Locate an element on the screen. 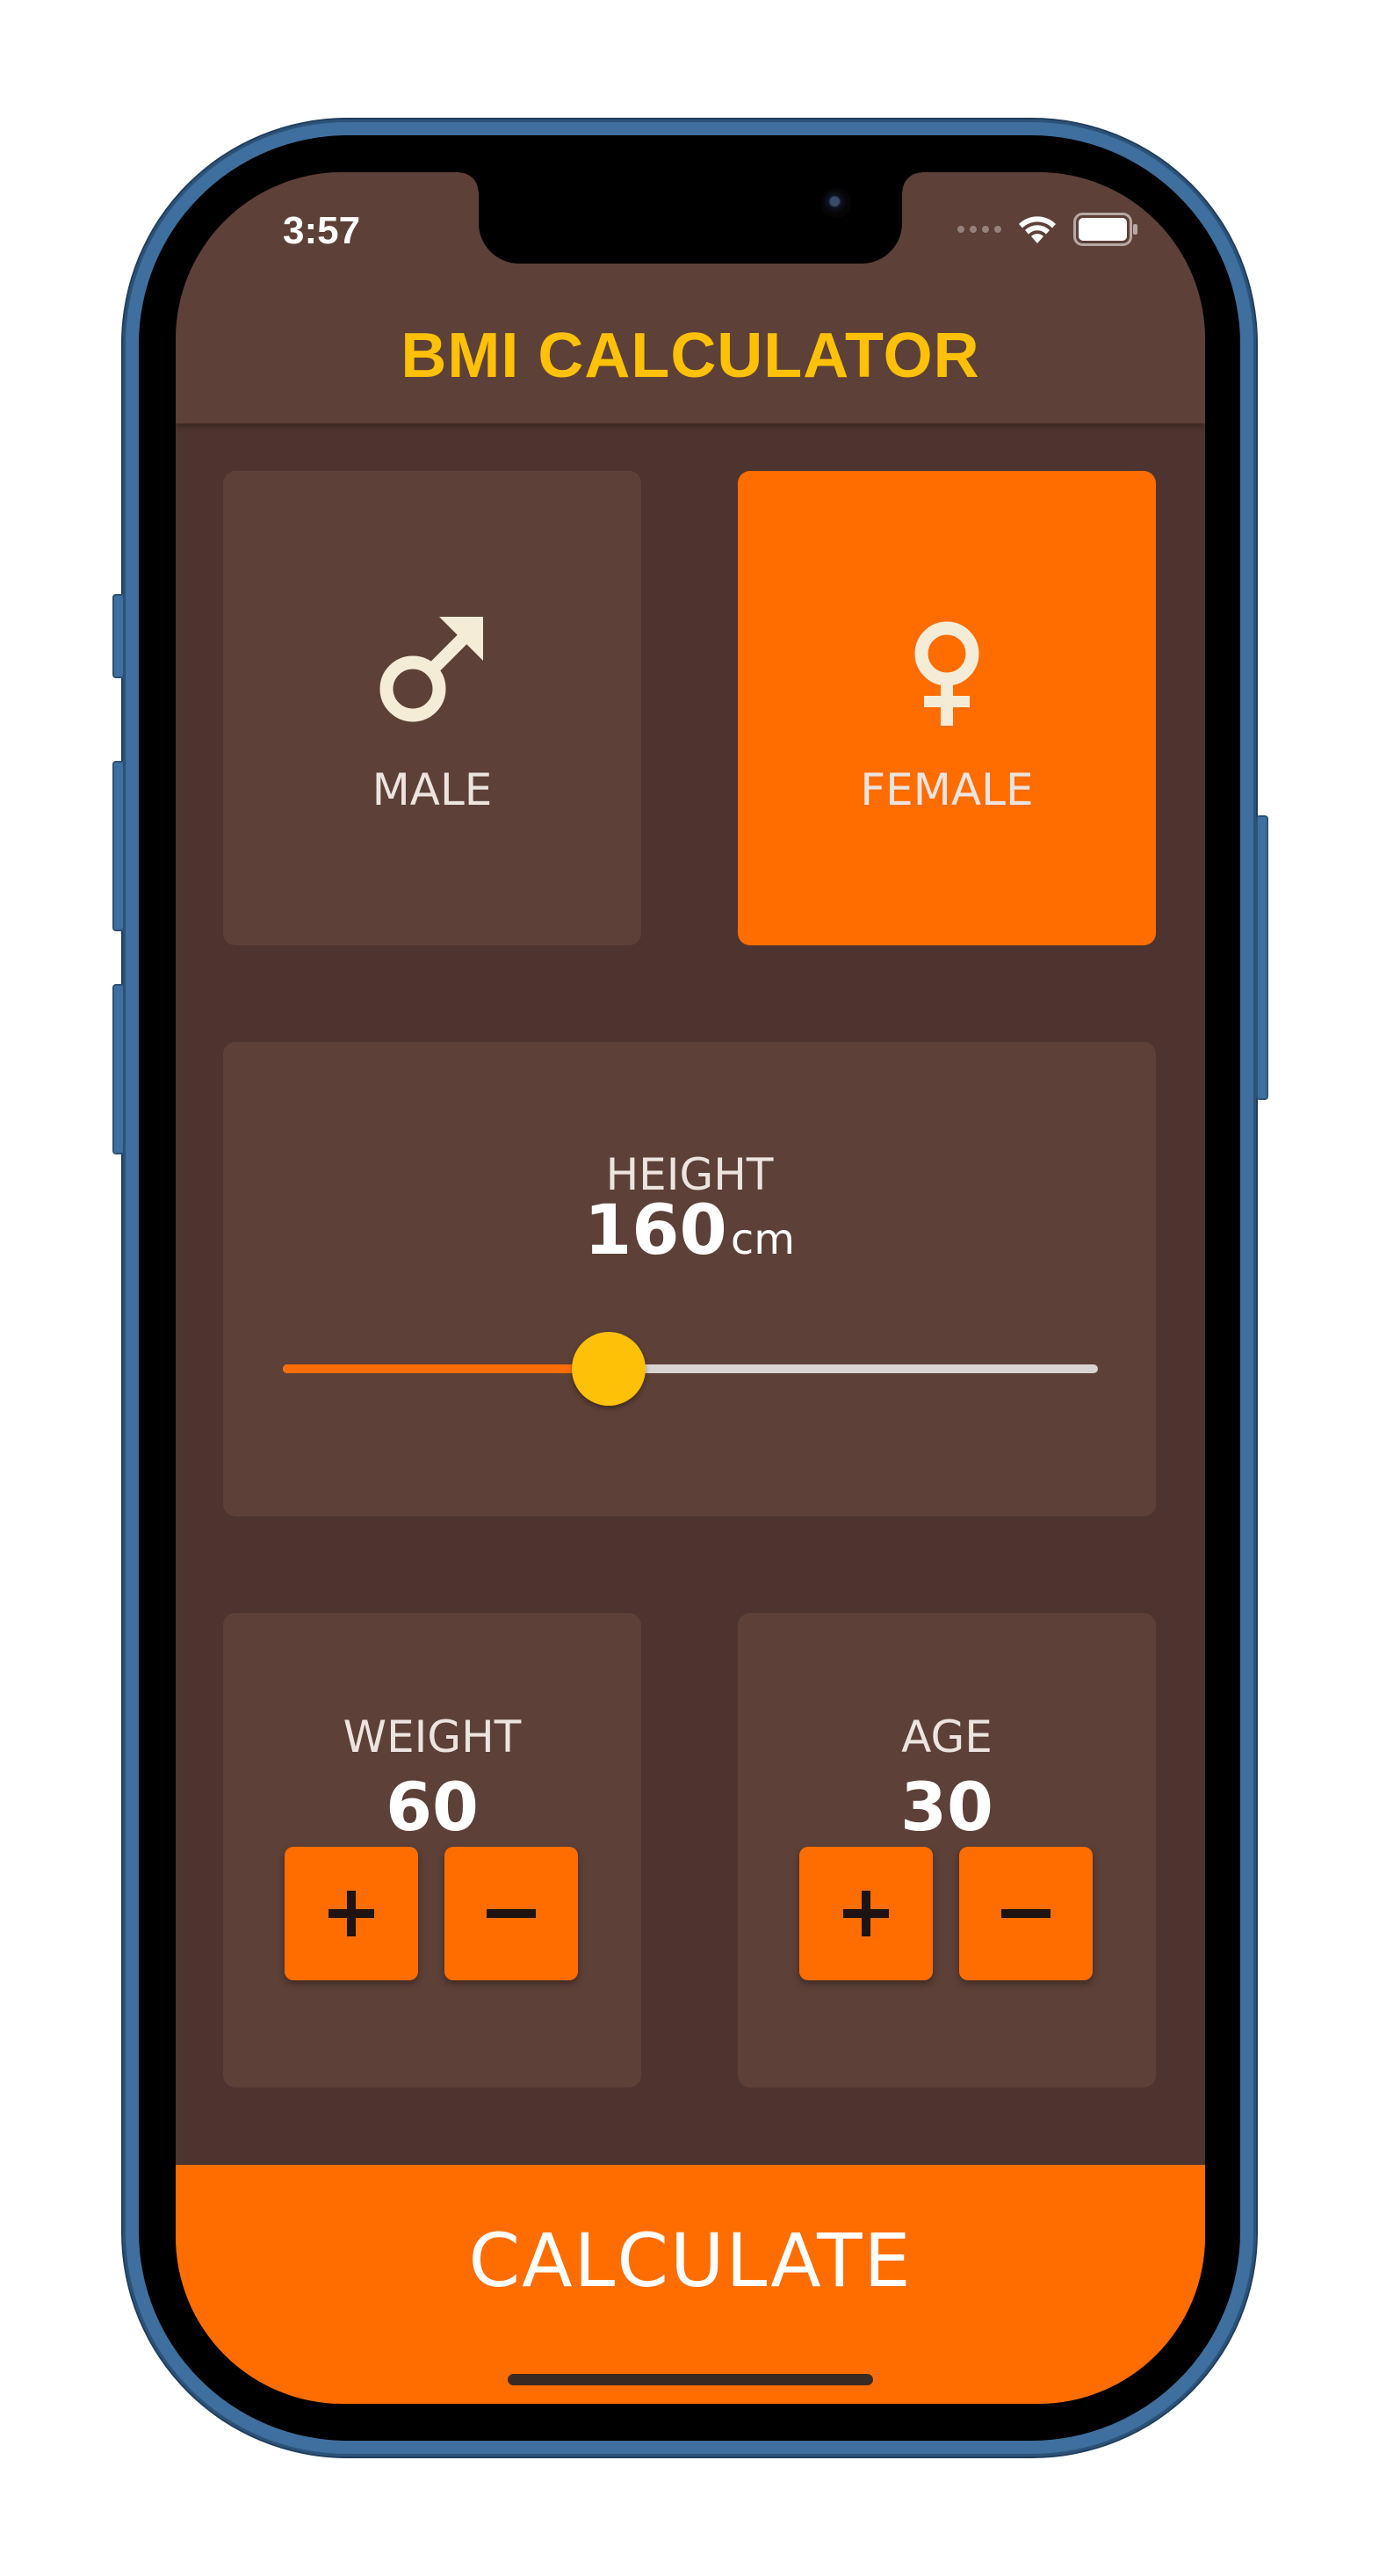  weight-increment-button is located at coordinates (351, 1913).